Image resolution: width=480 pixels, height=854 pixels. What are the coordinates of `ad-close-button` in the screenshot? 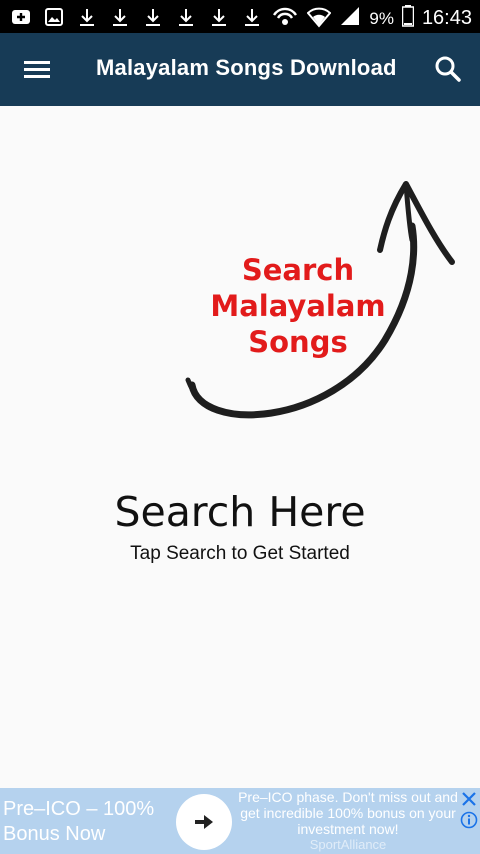 It's located at (469, 799).